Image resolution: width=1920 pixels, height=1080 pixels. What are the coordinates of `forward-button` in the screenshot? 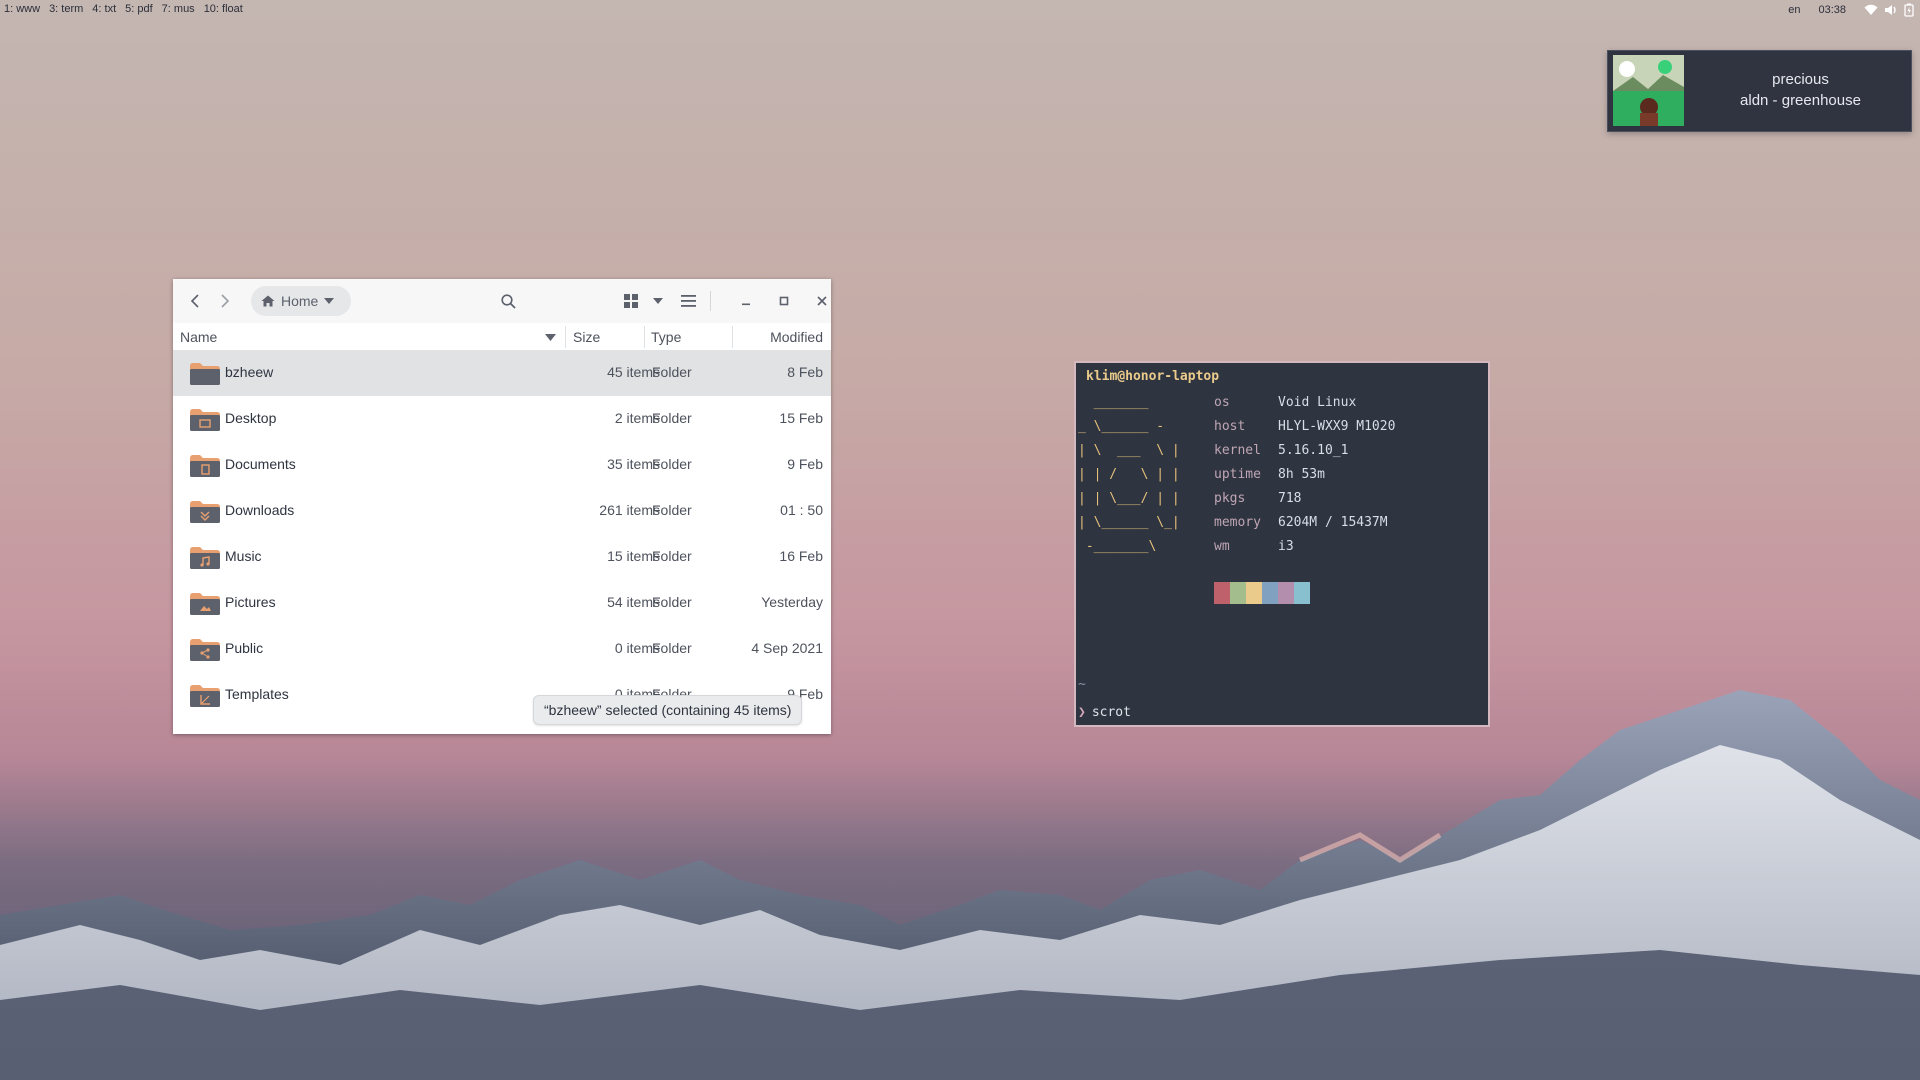 It's located at (224, 301).